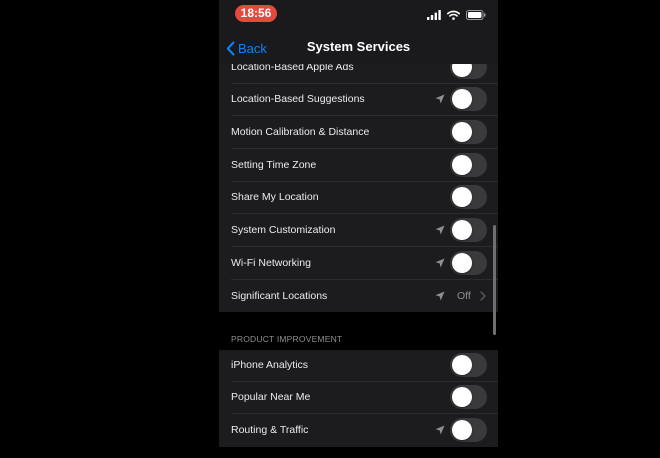 This screenshot has height=458, width=660. I want to click on list-item-label: Popular Near Me, so click(271, 397).